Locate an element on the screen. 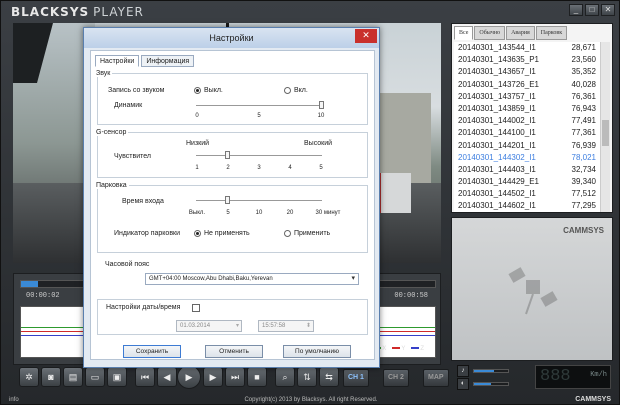  flip-icon: ⇅ is located at coordinates (307, 377).